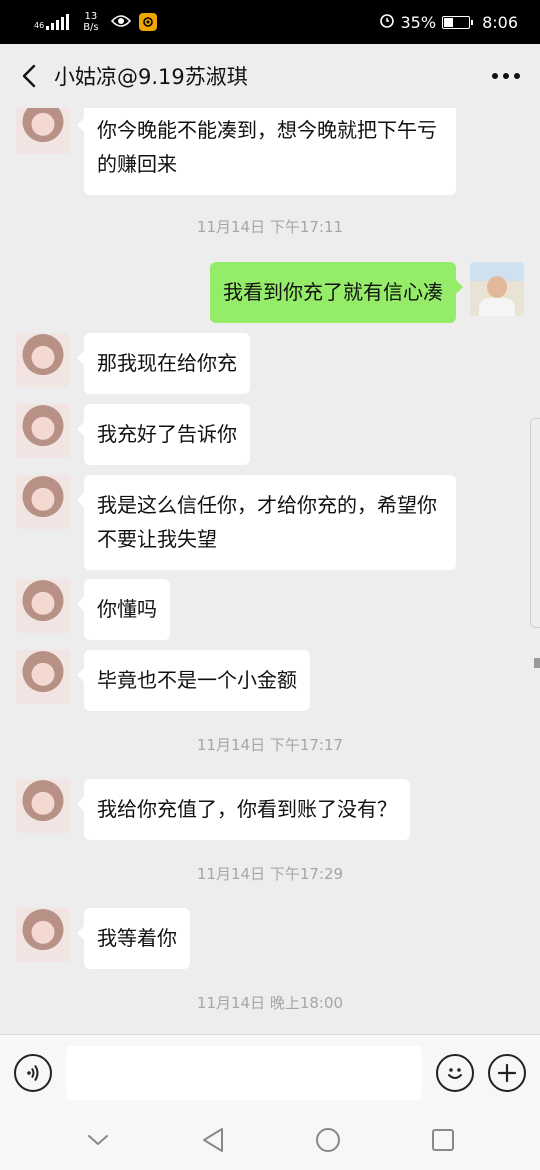  Describe the element at coordinates (387, 22) in the screenshot. I see `alarm-icon` at that location.